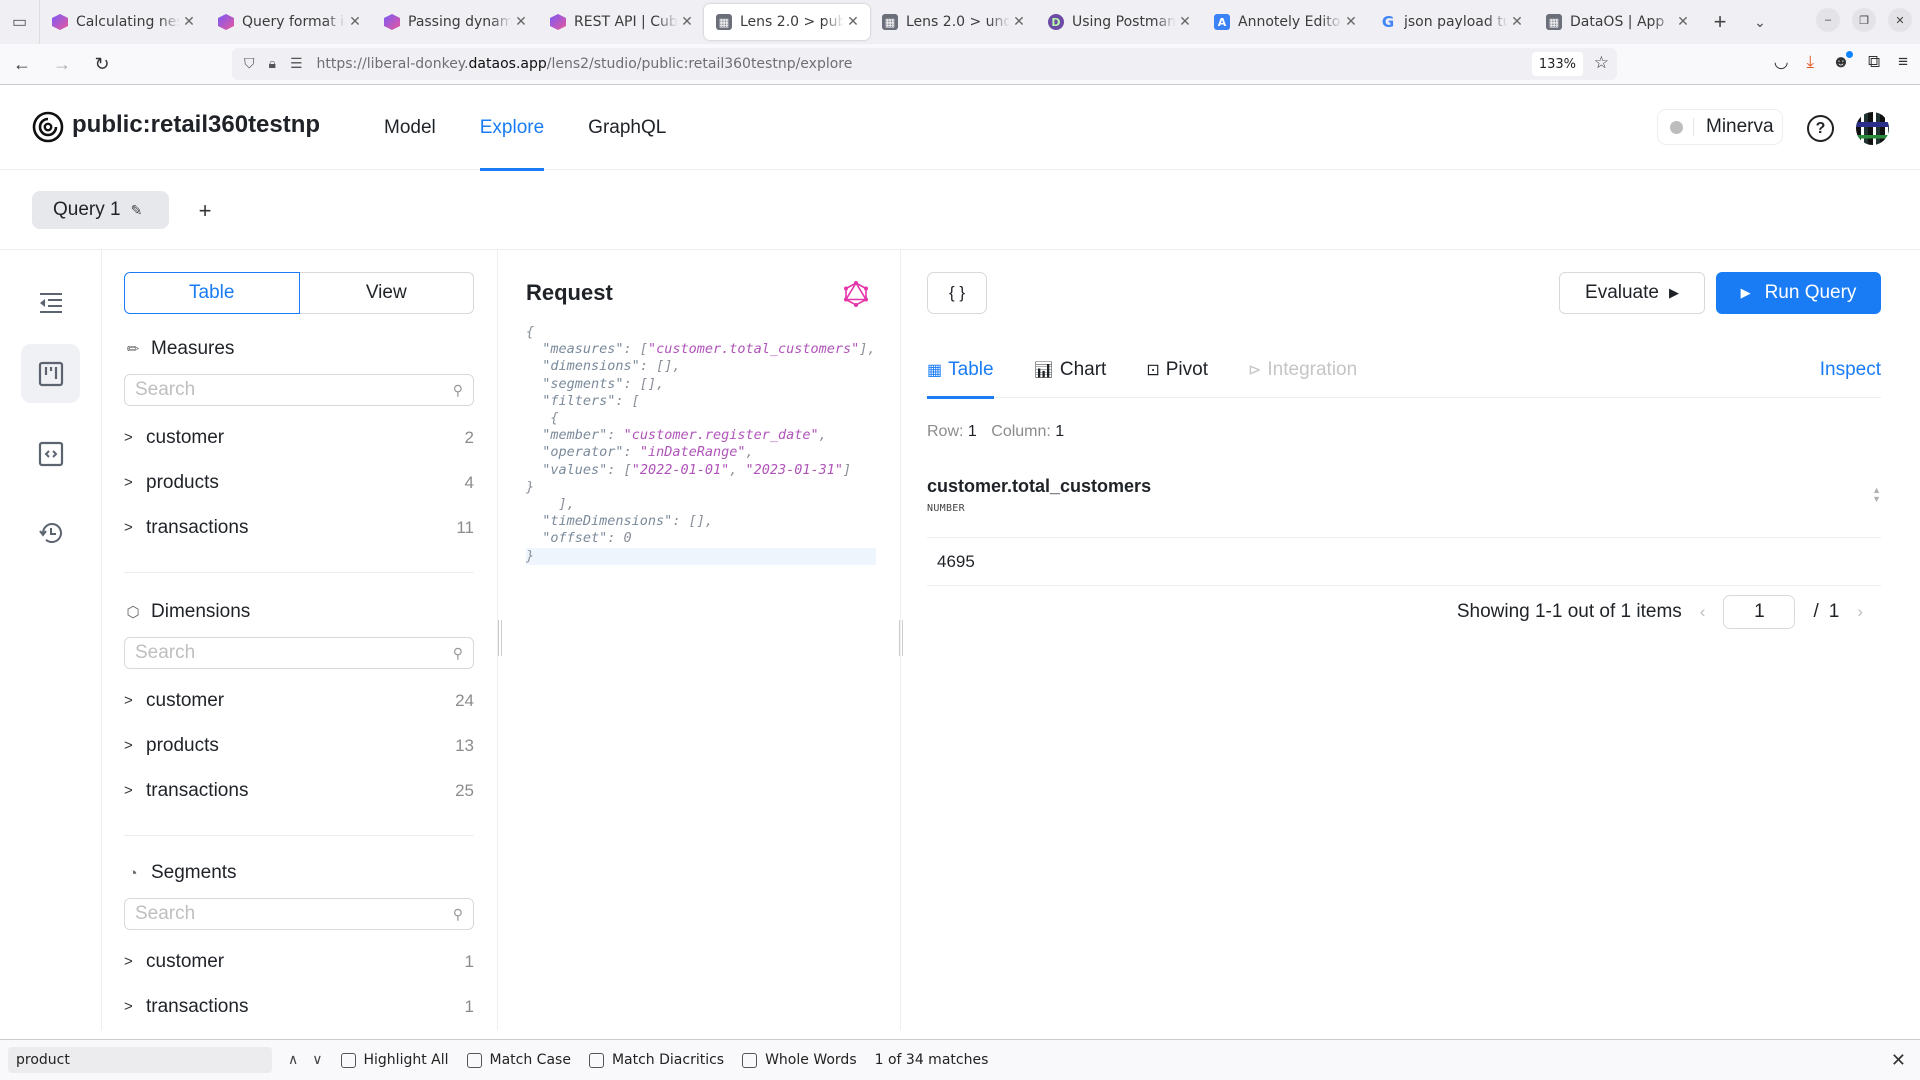 The width and height of the screenshot is (1920, 1080). I want to click on url-prefix: https://liberal-donkey., so click(392, 64).